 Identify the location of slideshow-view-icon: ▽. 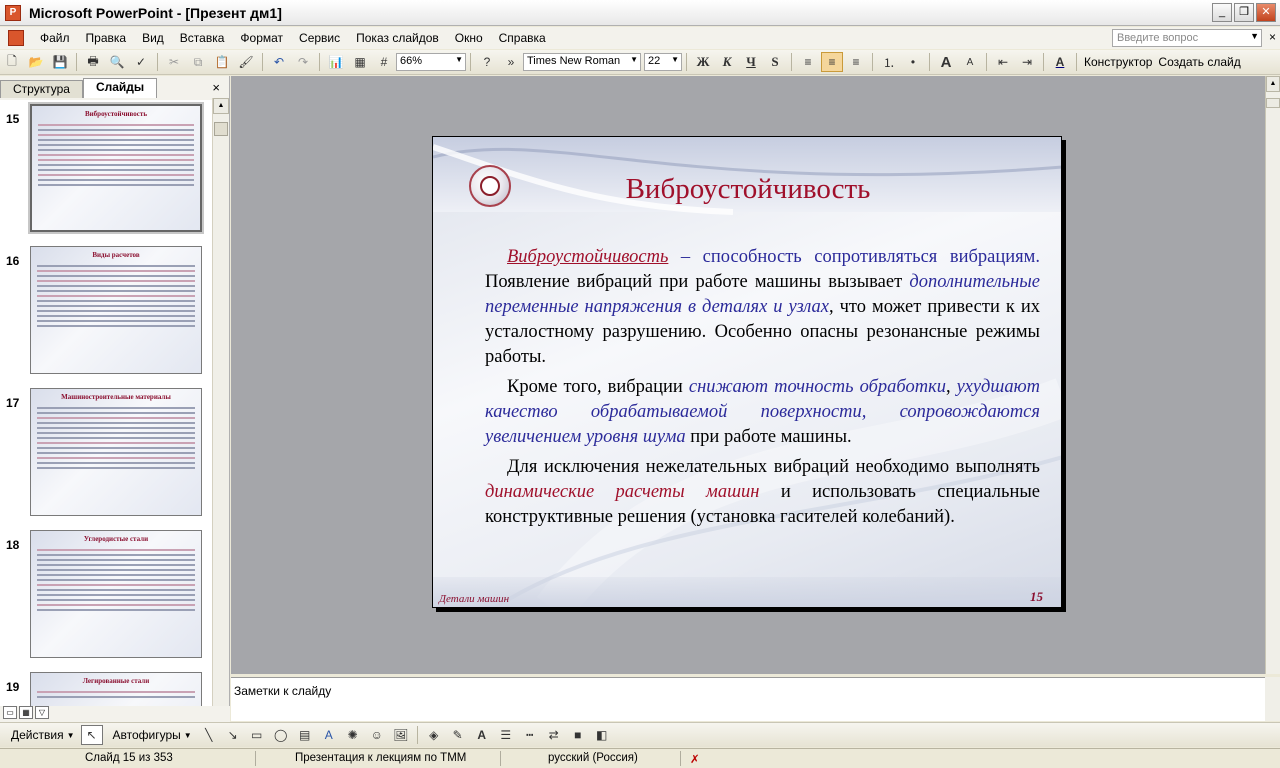
(42, 712).